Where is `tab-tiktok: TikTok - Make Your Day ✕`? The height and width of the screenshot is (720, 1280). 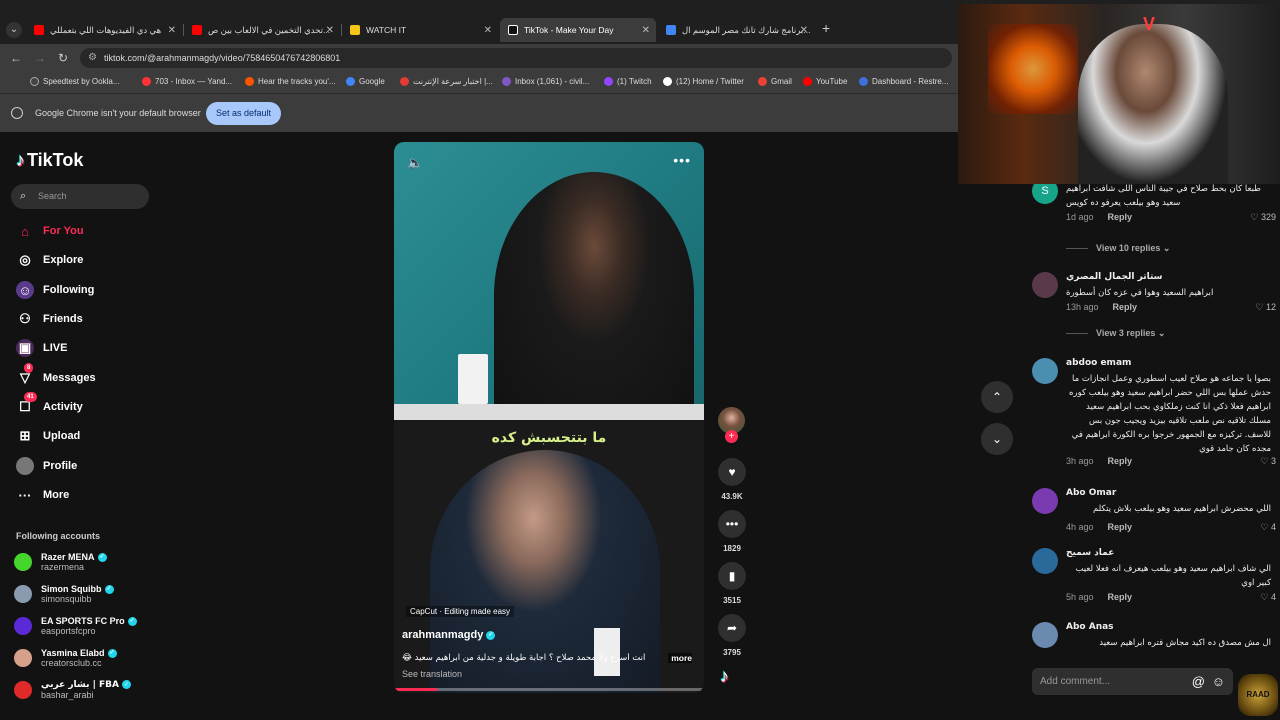
tab-tiktok: TikTok - Make Your Day ✕ is located at coordinates (578, 30).